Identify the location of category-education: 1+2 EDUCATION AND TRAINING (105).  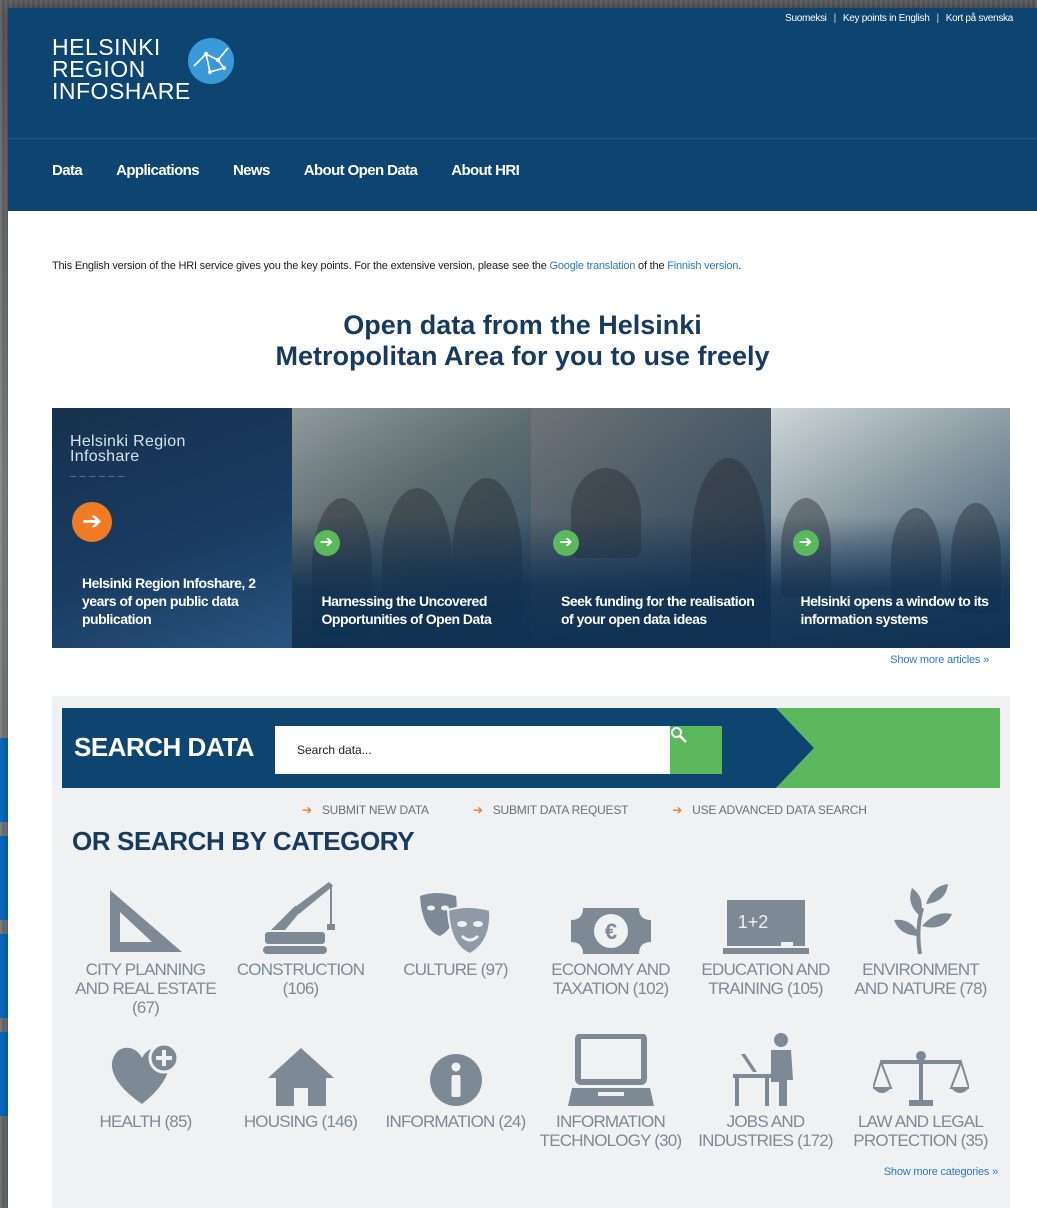
(765, 954).